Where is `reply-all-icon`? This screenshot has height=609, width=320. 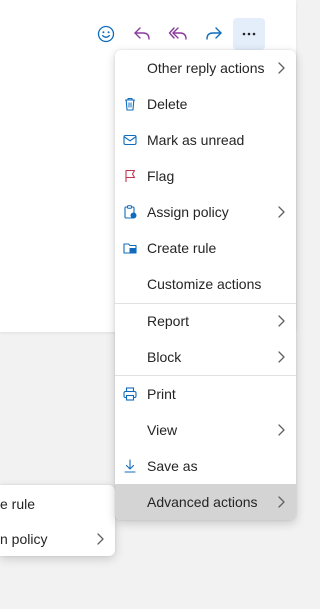 reply-all-icon is located at coordinates (177, 33).